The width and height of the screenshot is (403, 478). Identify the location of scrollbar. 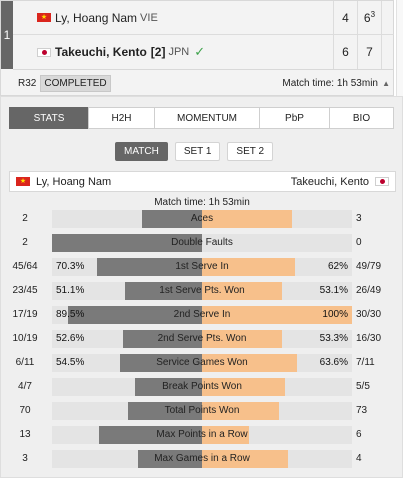
(399, 48).